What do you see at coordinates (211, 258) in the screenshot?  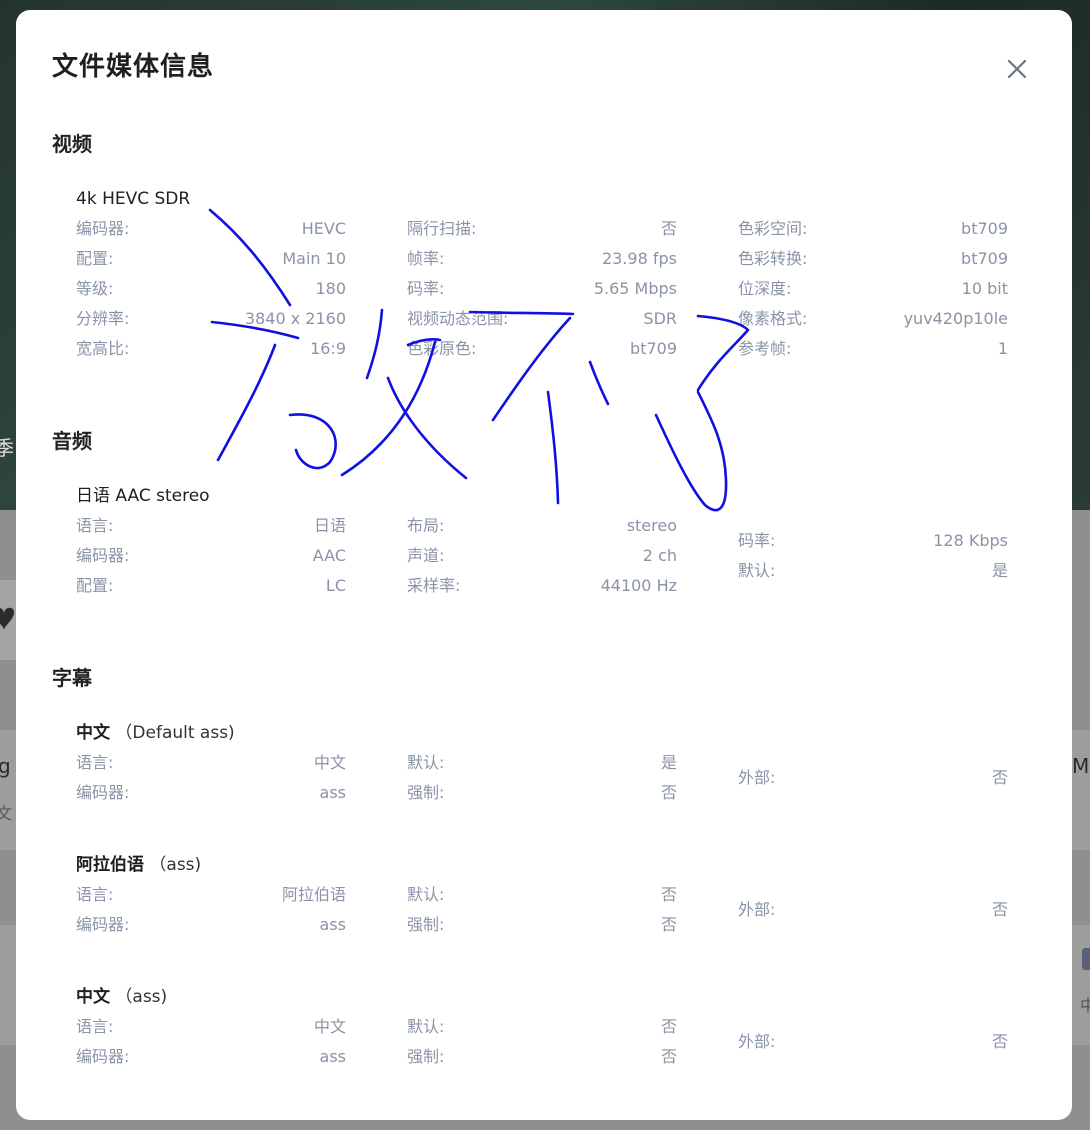 I see `info-row: 配置: Main 10` at bounding box center [211, 258].